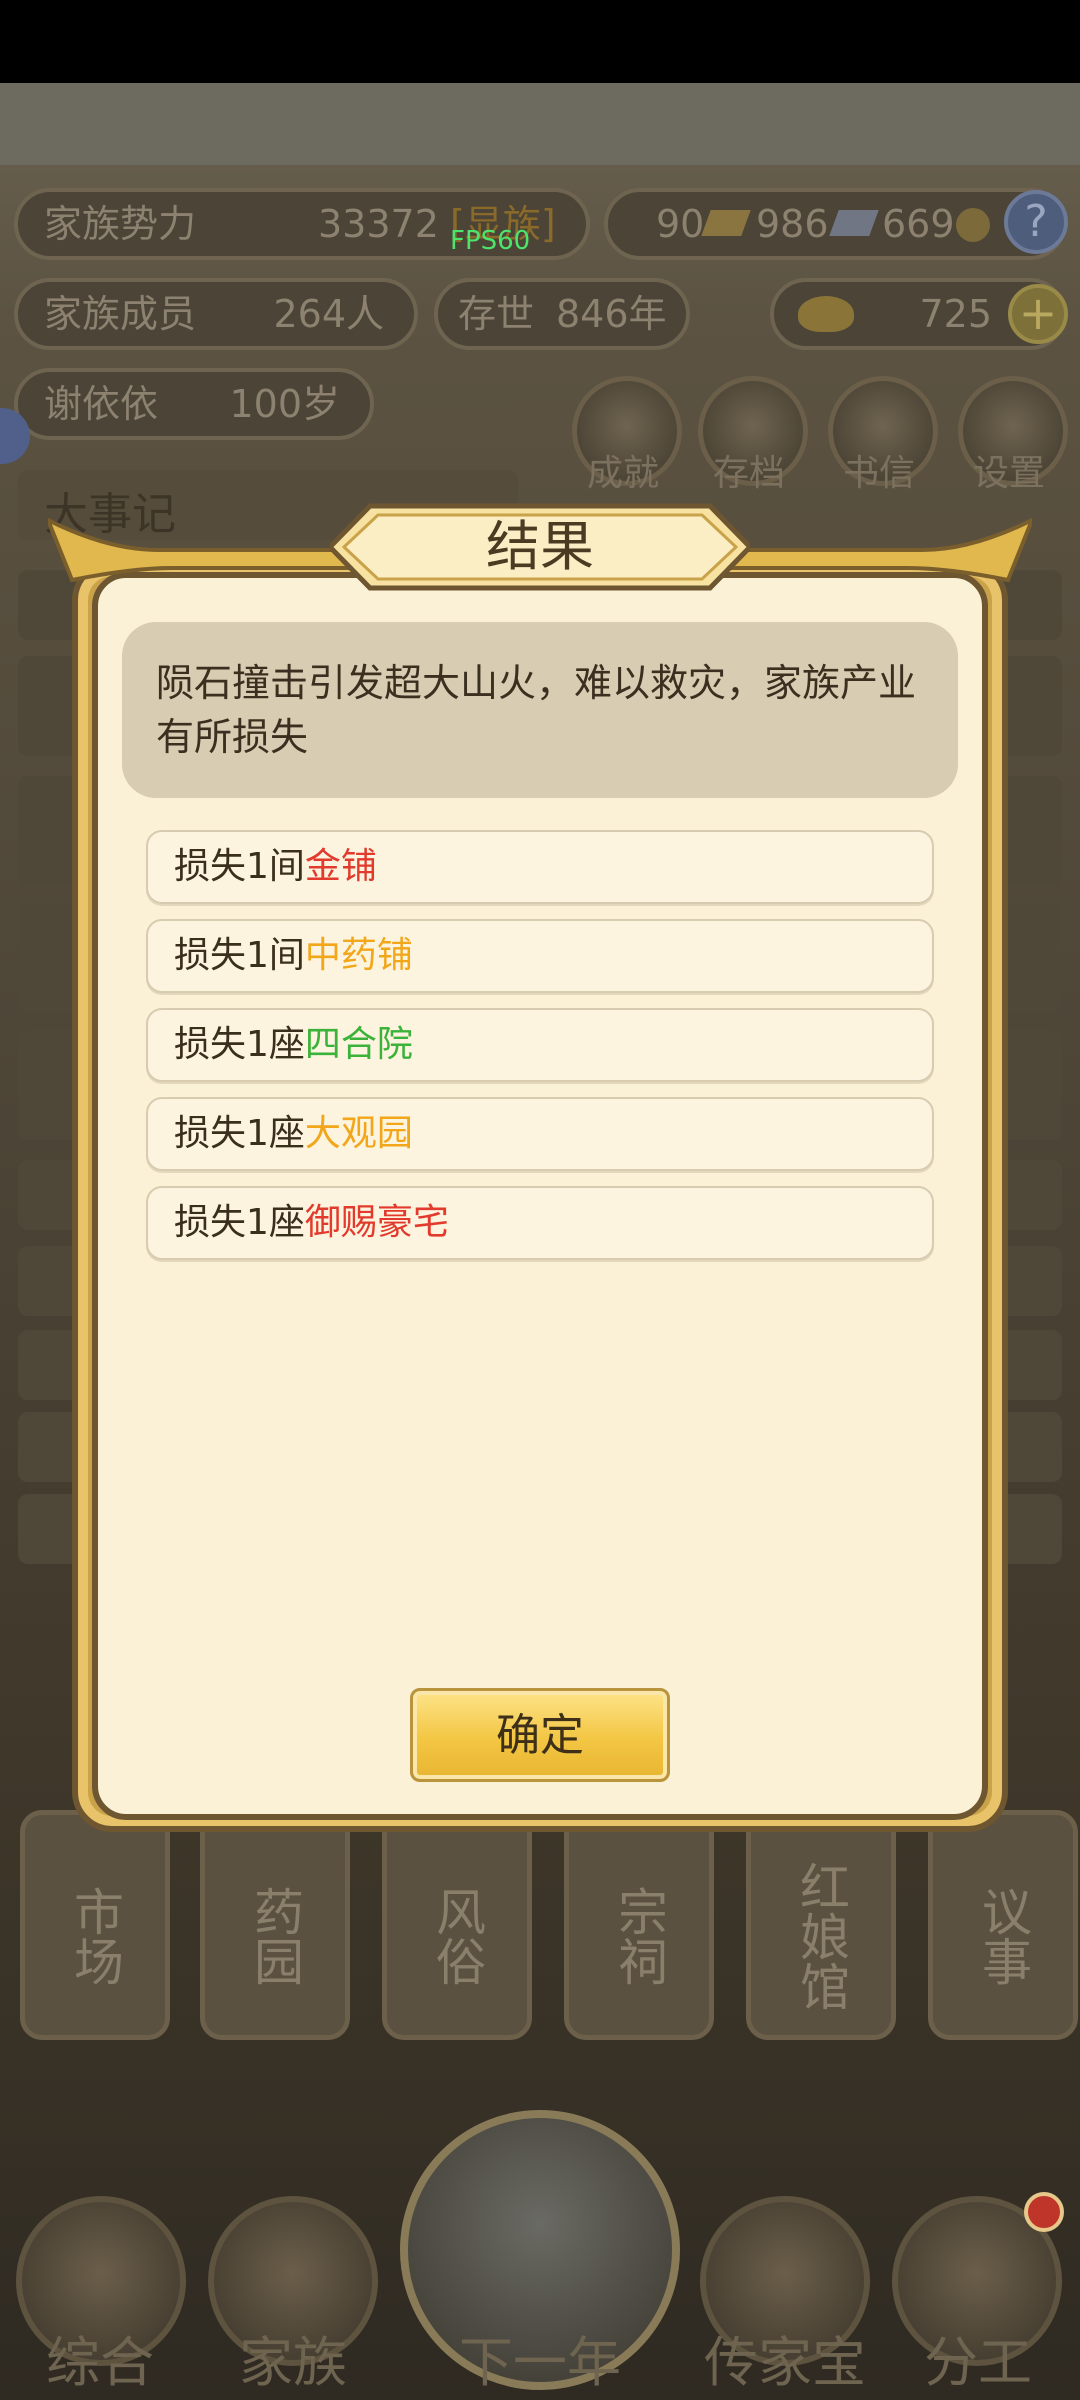  Describe the element at coordinates (284, 404) in the screenshot. I see `leader-age: 100岁` at that location.